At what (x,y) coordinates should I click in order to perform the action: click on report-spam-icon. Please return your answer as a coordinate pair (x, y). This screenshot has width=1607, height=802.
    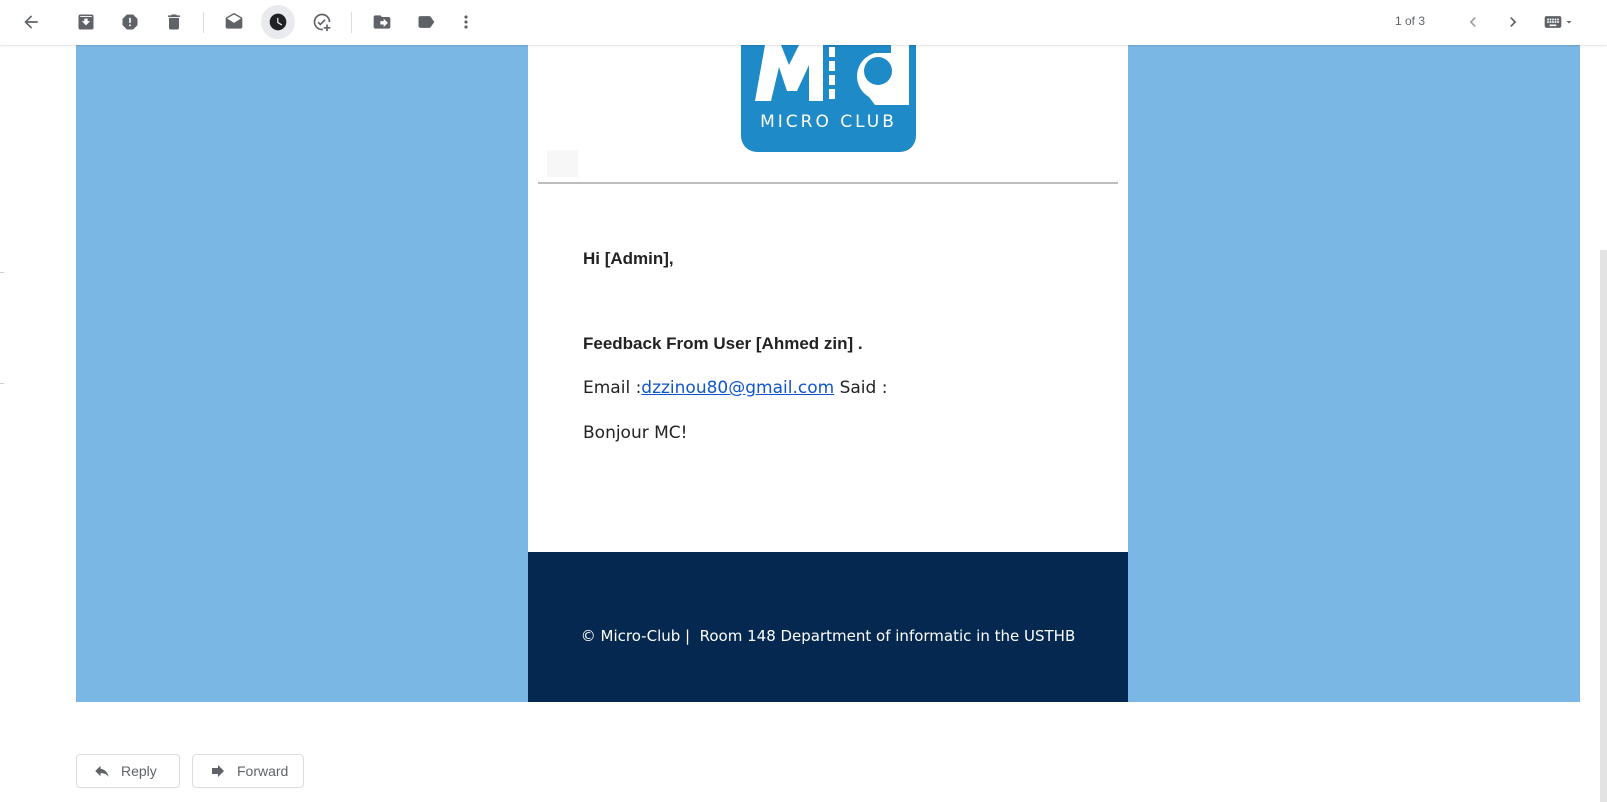
    Looking at the image, I should click on (130, 22).